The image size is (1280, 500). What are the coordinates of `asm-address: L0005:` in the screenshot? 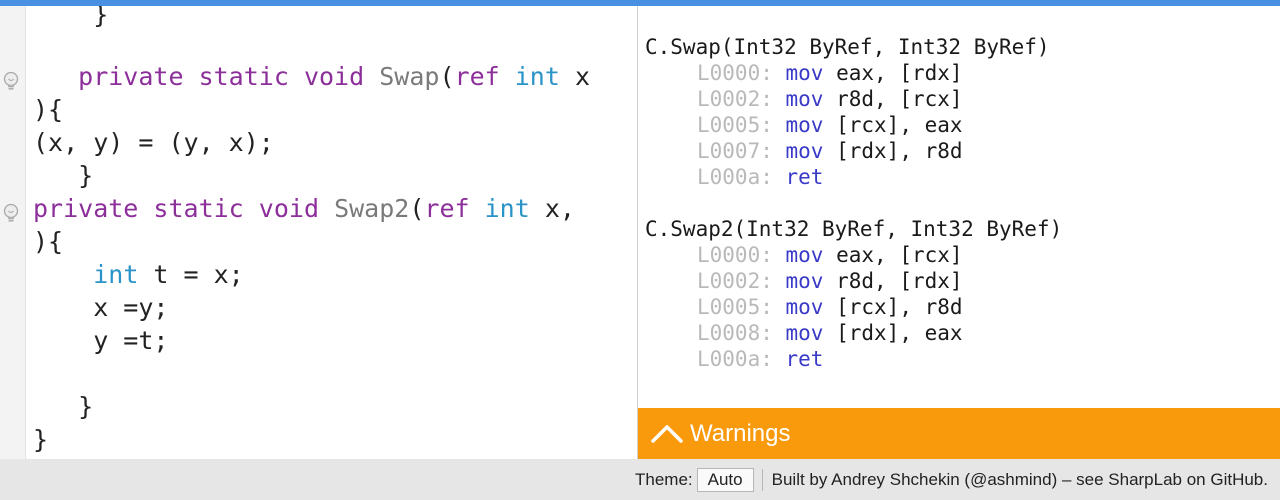 It's located at (735, 307).